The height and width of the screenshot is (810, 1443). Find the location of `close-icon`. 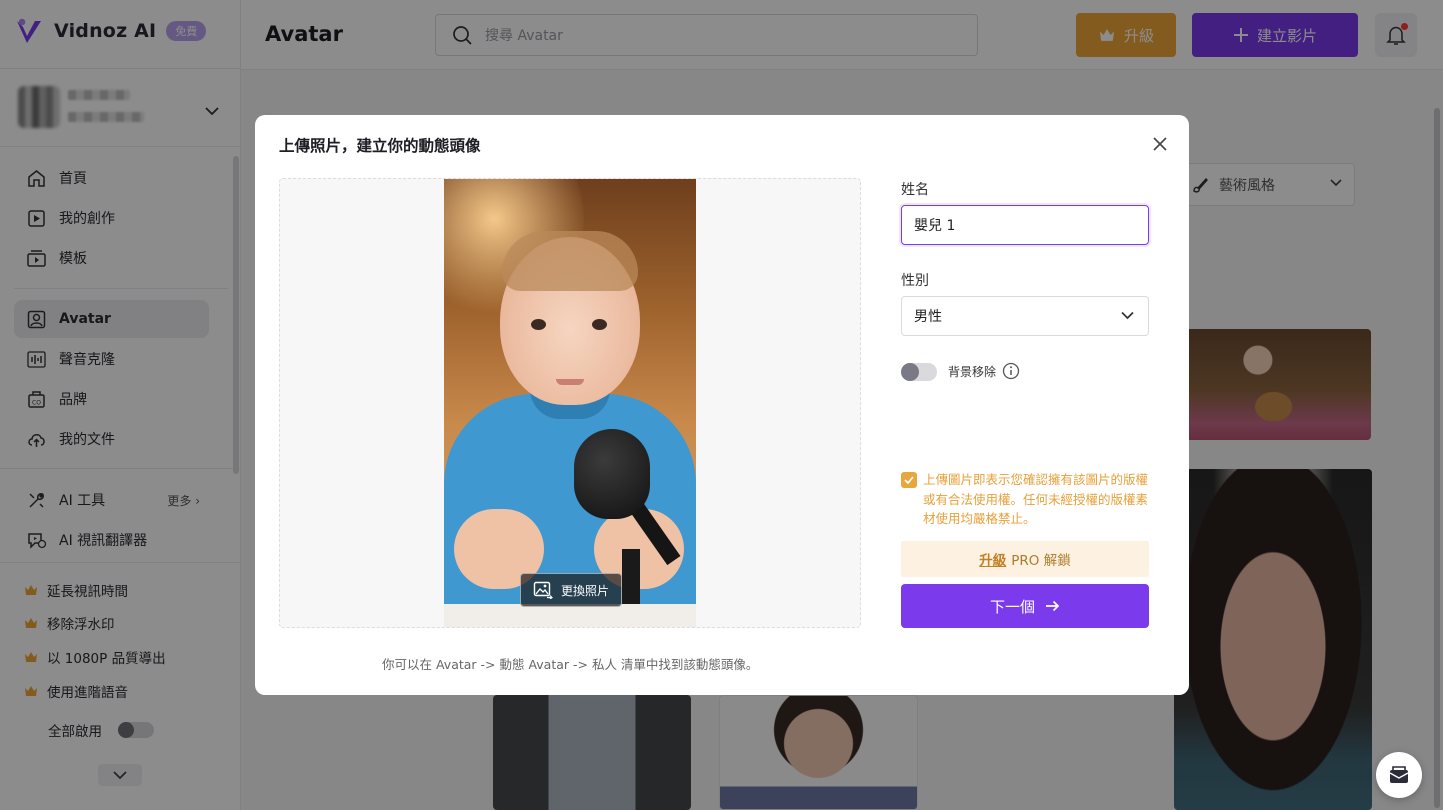

close-icon is located at coordinates (1160, 144).